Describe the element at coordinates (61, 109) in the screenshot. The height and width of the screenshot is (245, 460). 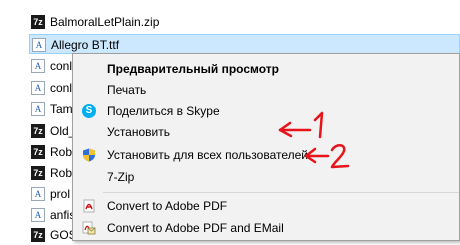
I see `file-name: Tam` at that location.